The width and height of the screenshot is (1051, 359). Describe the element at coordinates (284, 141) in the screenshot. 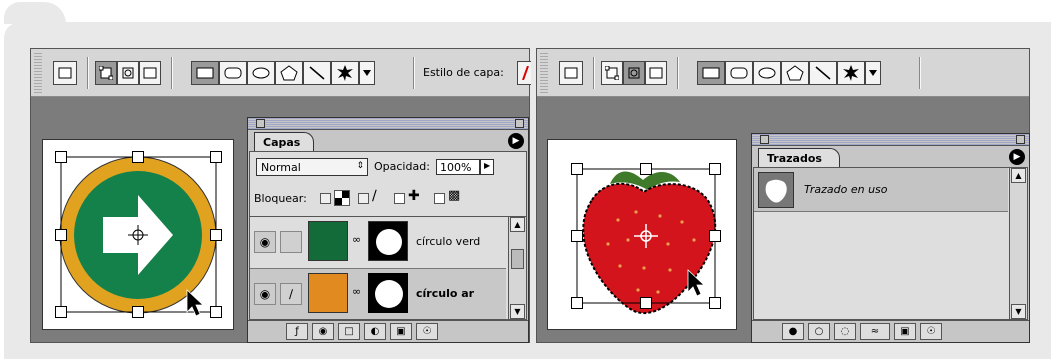

I see `tab-capas: Capas` at that location.